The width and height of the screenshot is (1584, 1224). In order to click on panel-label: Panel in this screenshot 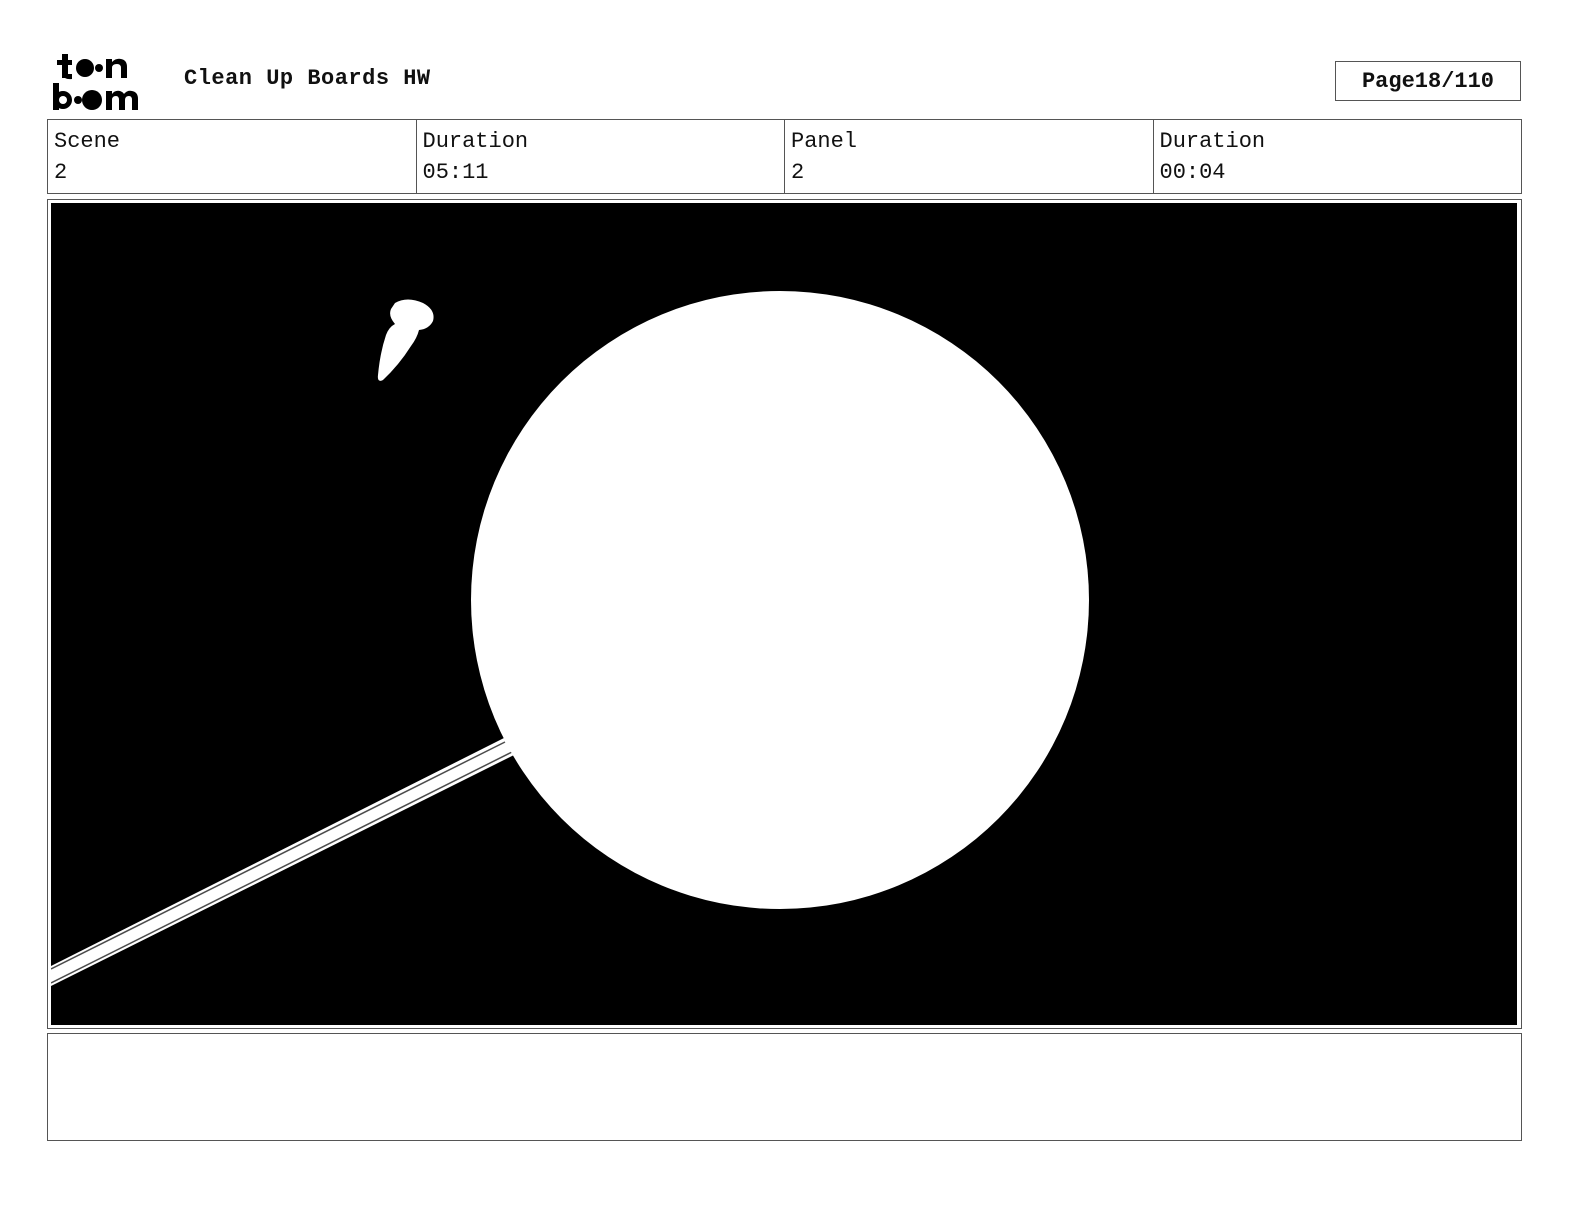, I will do `click(824, 141)`.